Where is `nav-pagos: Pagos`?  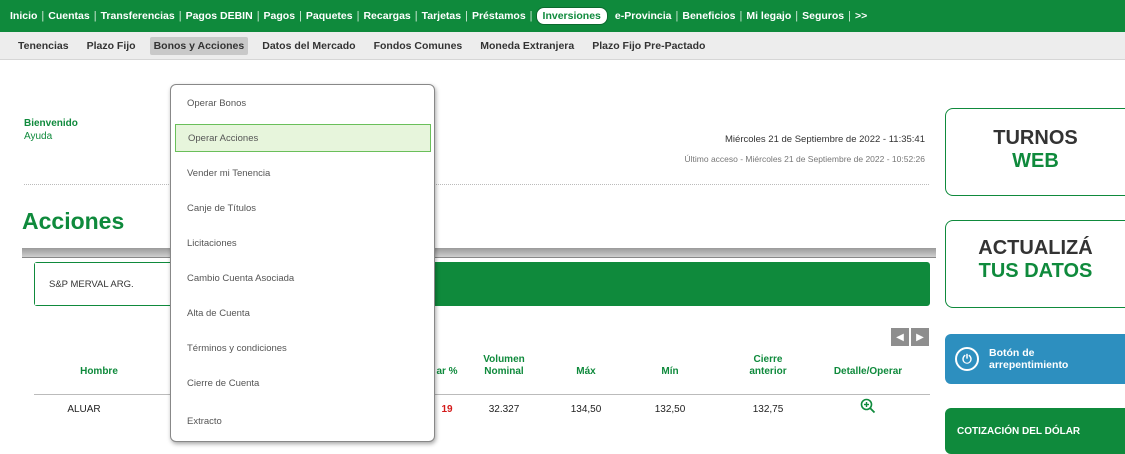
nav-pagos: Pagos is located at coordinates (280, 16).